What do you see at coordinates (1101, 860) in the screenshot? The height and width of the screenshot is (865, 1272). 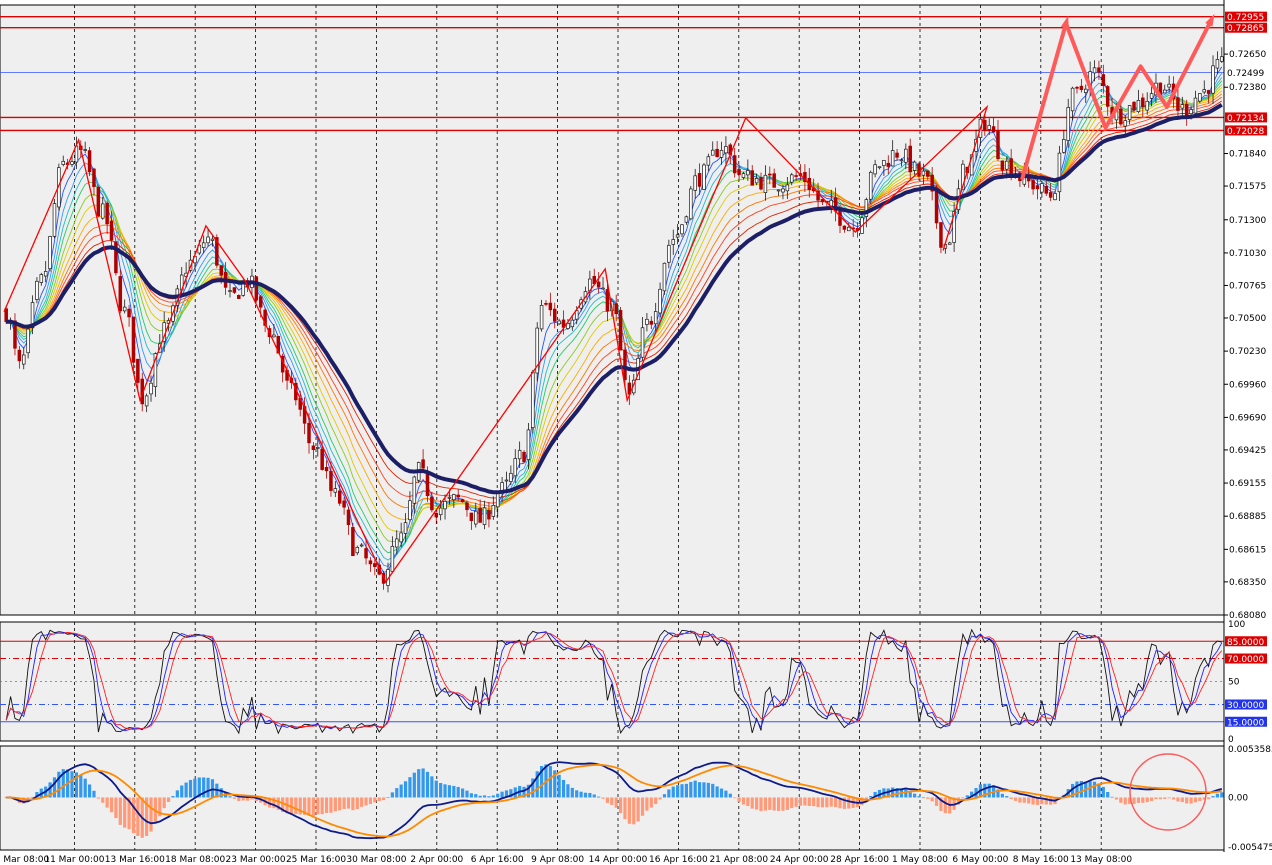 I see `time-label: 13 May 08:00` at bounding box center [1101, 860].